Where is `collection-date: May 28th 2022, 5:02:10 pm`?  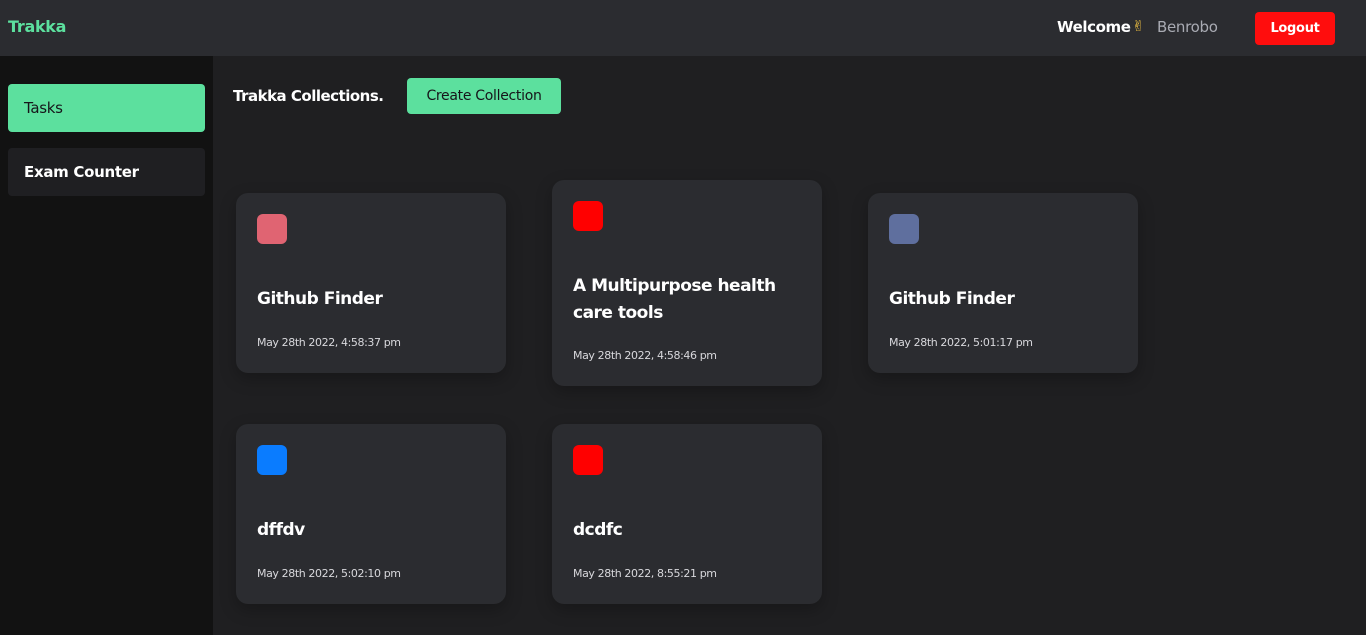
collection-date: May 28th 2022, 5:02:10 pm is located at coordinates (329, 573).